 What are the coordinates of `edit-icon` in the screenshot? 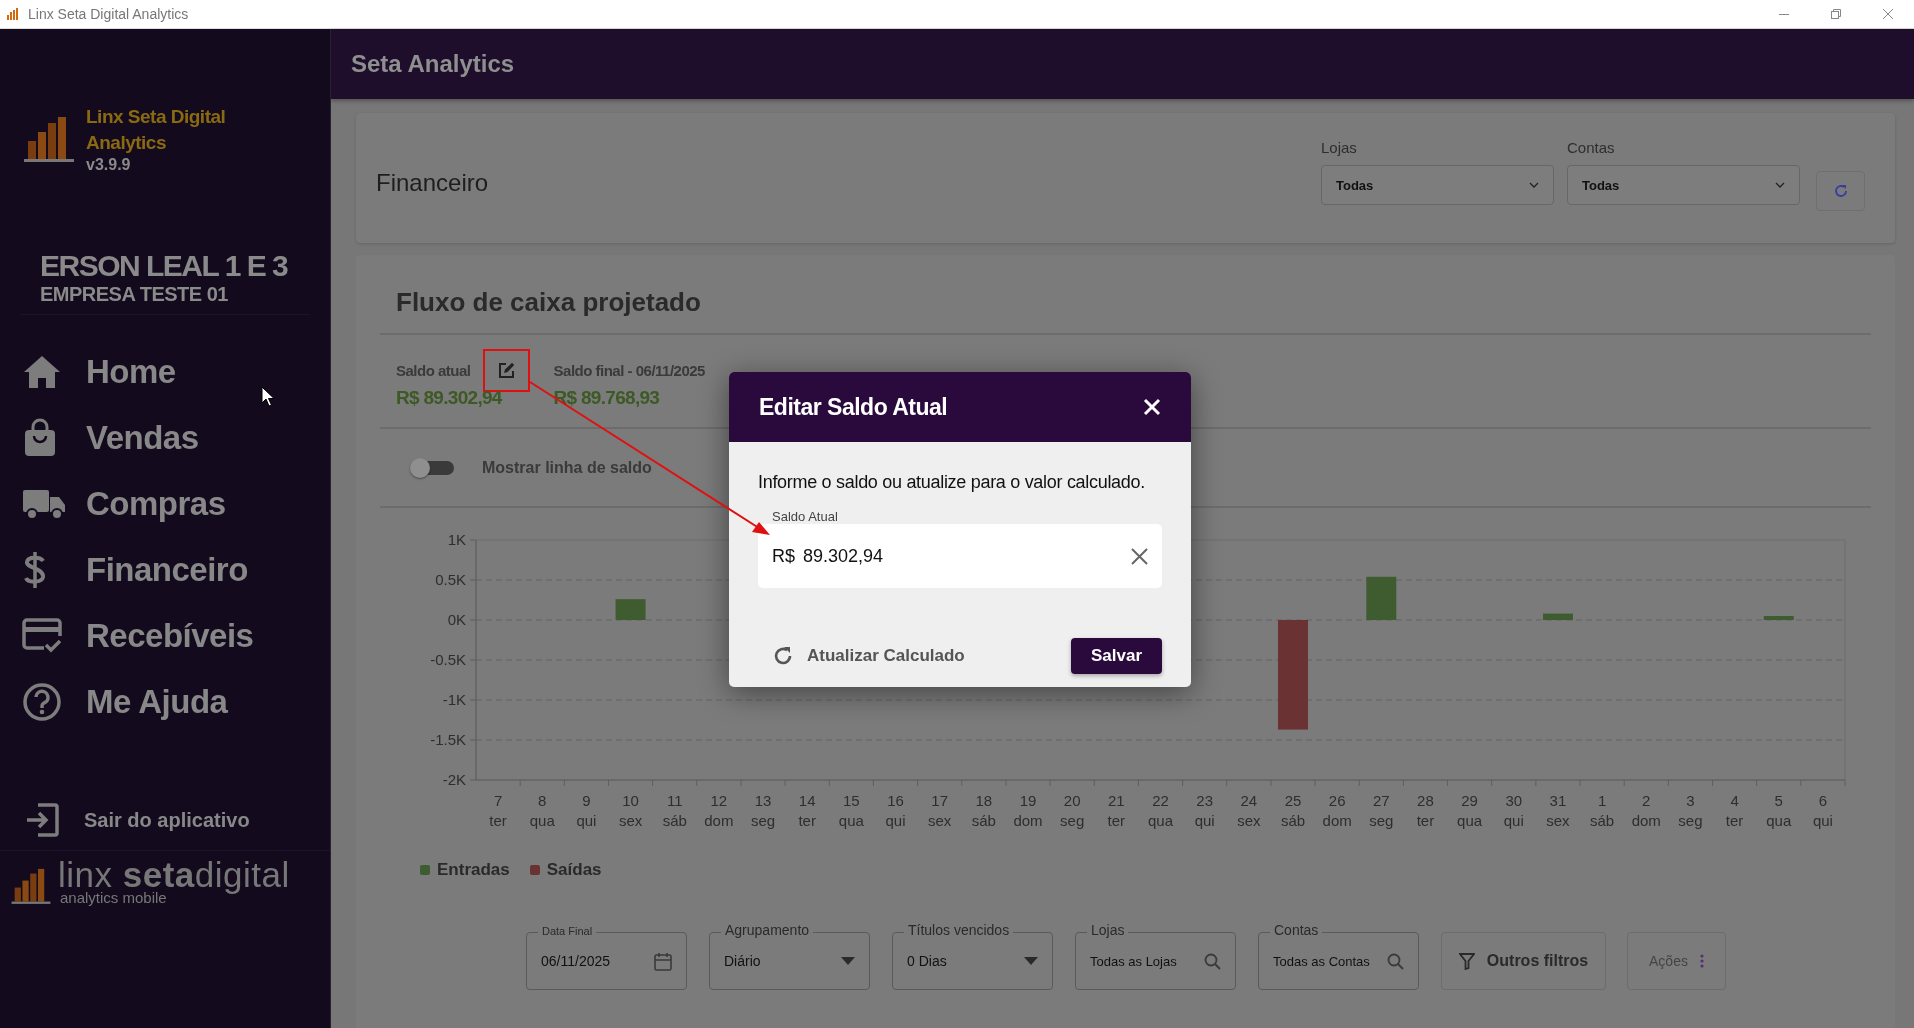 It's located at (506, 370).